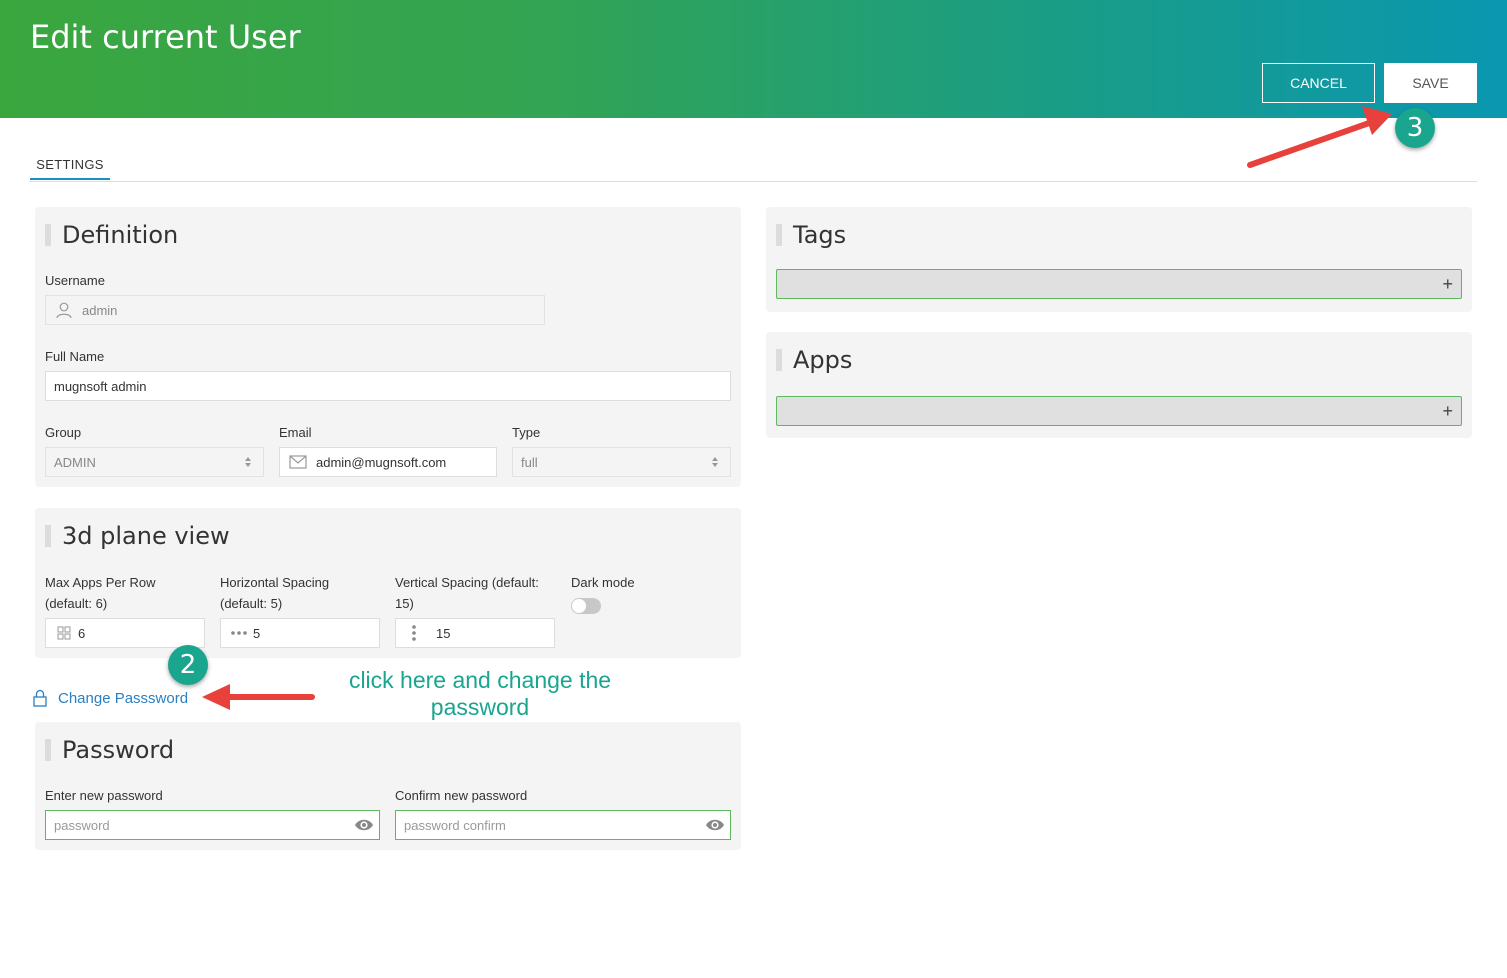 This screenshot has width=1507, height=978. I want to click on confirm-password-input: password confirm, so click(563, 825).